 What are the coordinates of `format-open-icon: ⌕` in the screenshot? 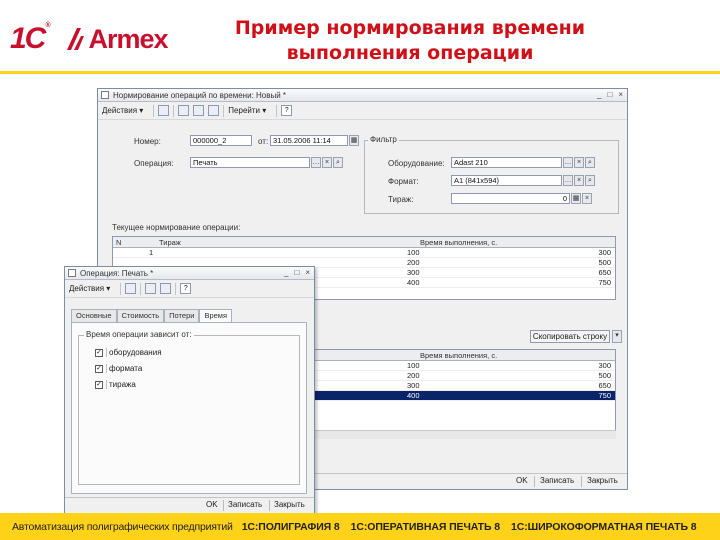 It's located at (590, 180).